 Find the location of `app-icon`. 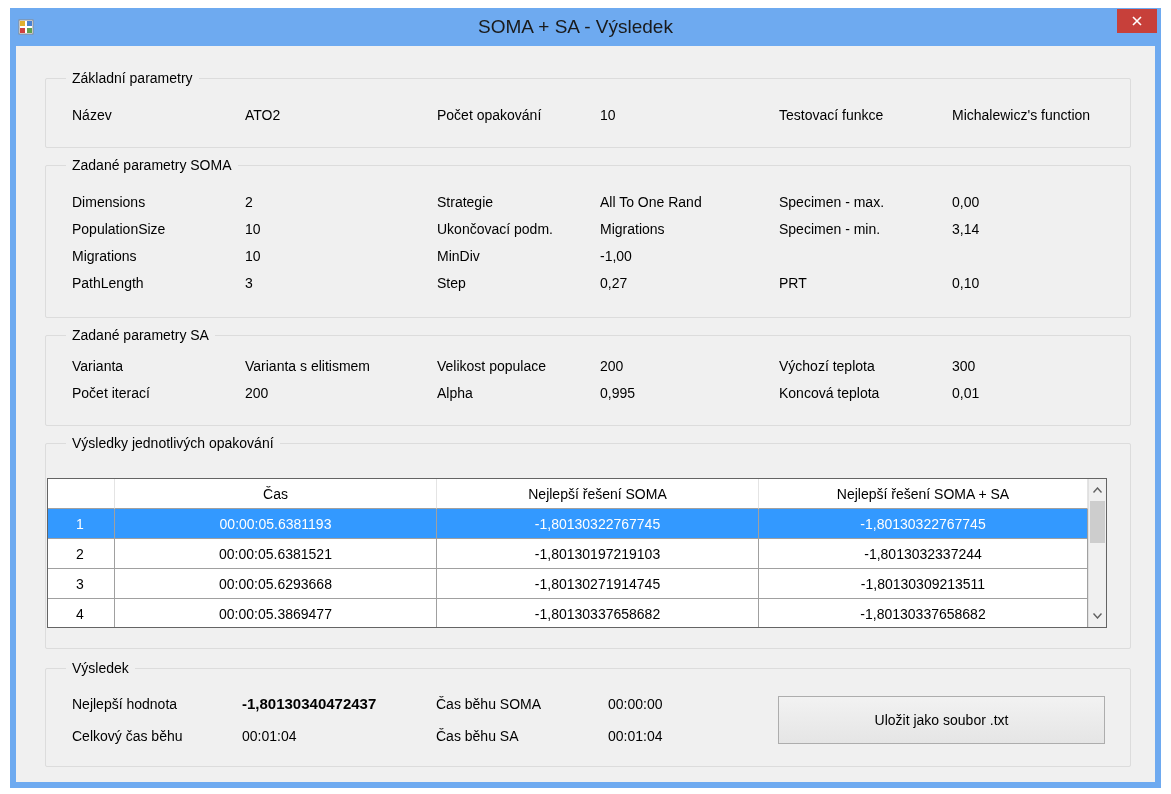

app-icon is located at coordinates (26, 27).